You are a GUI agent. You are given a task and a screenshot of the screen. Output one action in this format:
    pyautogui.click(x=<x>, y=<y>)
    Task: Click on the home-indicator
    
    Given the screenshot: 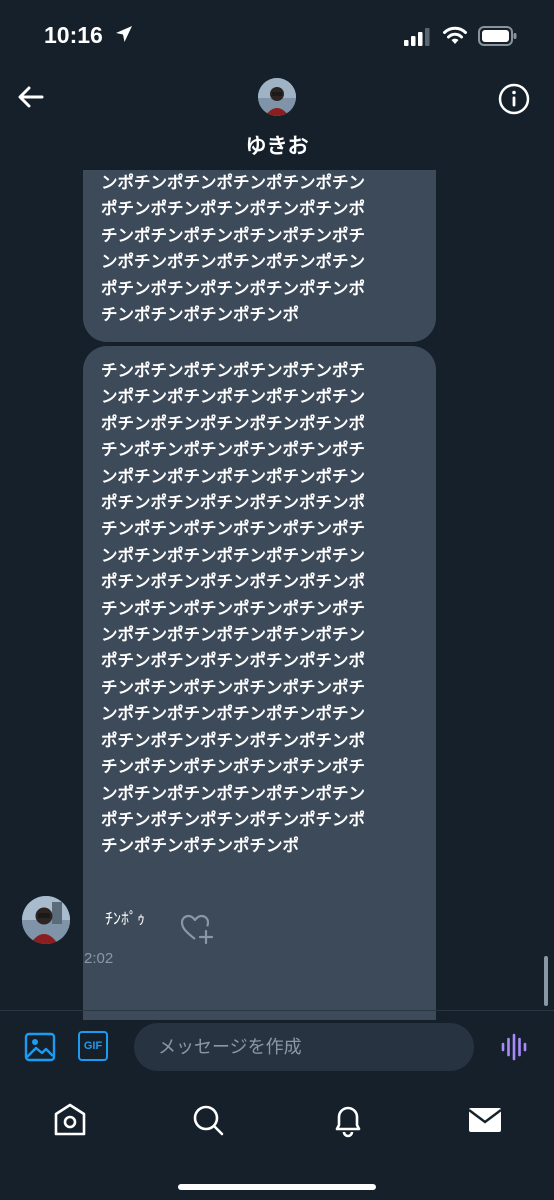 What is the action you would take?
    pyautogui.click(x=277, y=1187)
    